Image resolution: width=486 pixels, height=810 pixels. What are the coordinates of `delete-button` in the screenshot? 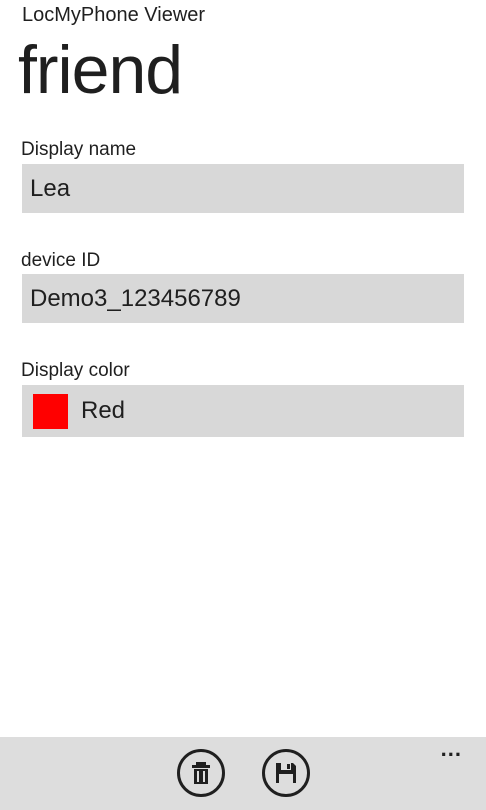 It's located at (201, 773).